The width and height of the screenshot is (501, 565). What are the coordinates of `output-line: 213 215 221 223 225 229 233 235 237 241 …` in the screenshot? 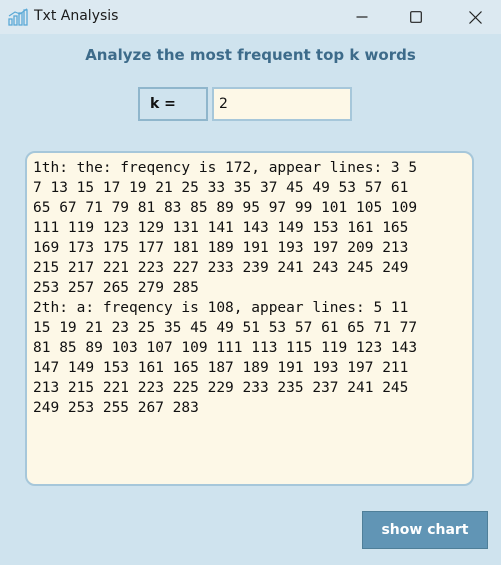 It's located at (221, 388).